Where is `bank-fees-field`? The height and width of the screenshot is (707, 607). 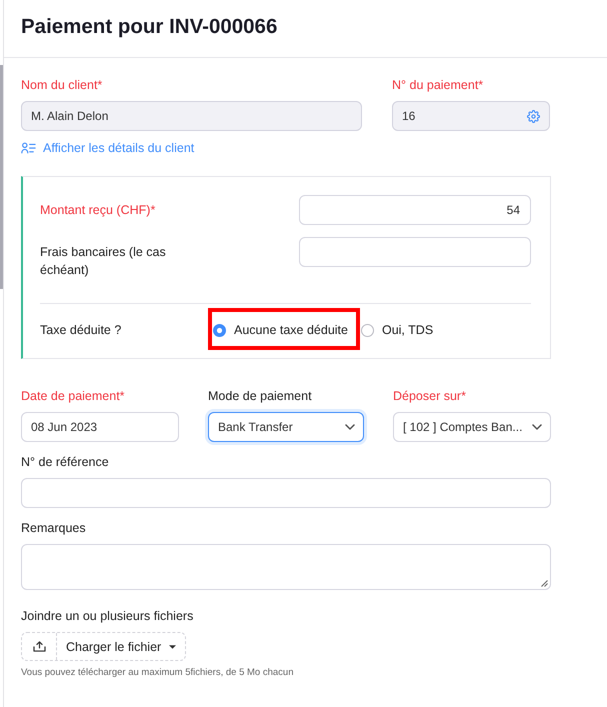 bank-fees-field is located at coordinates (415, 252).